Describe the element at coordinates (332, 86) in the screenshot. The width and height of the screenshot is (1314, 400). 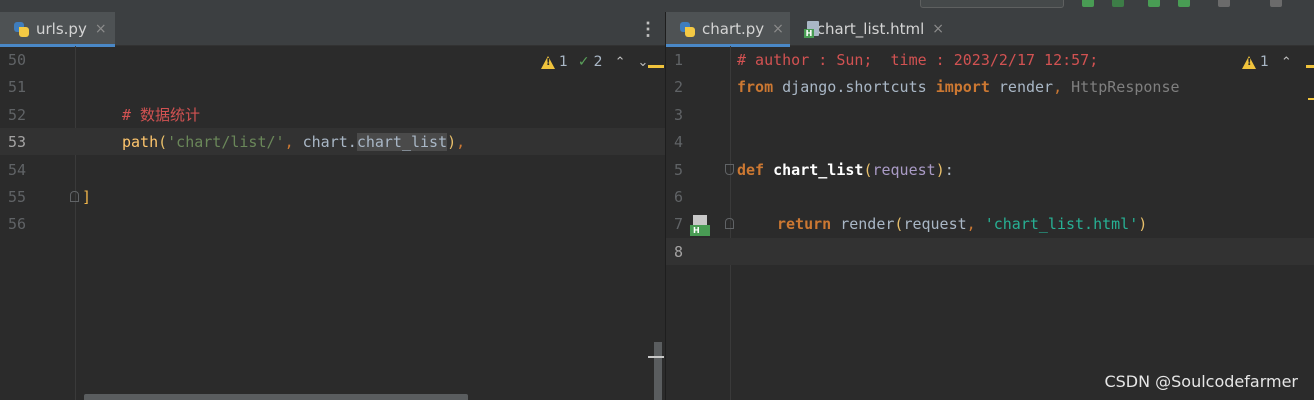
I see `code-line: 51` at that location.